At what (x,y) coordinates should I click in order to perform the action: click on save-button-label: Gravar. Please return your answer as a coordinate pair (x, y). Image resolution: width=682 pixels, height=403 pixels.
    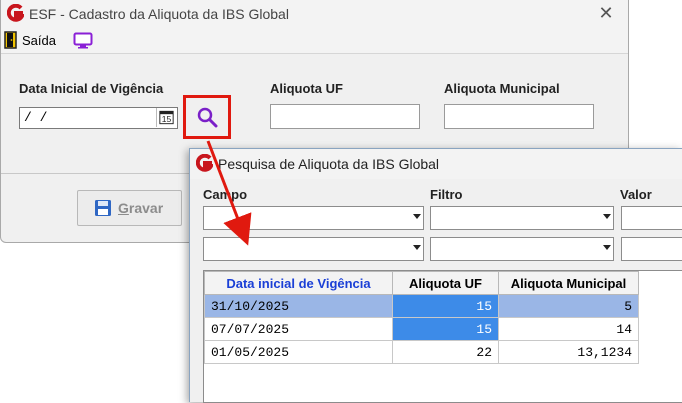
    Looking at the image, I should click on (141, 208).